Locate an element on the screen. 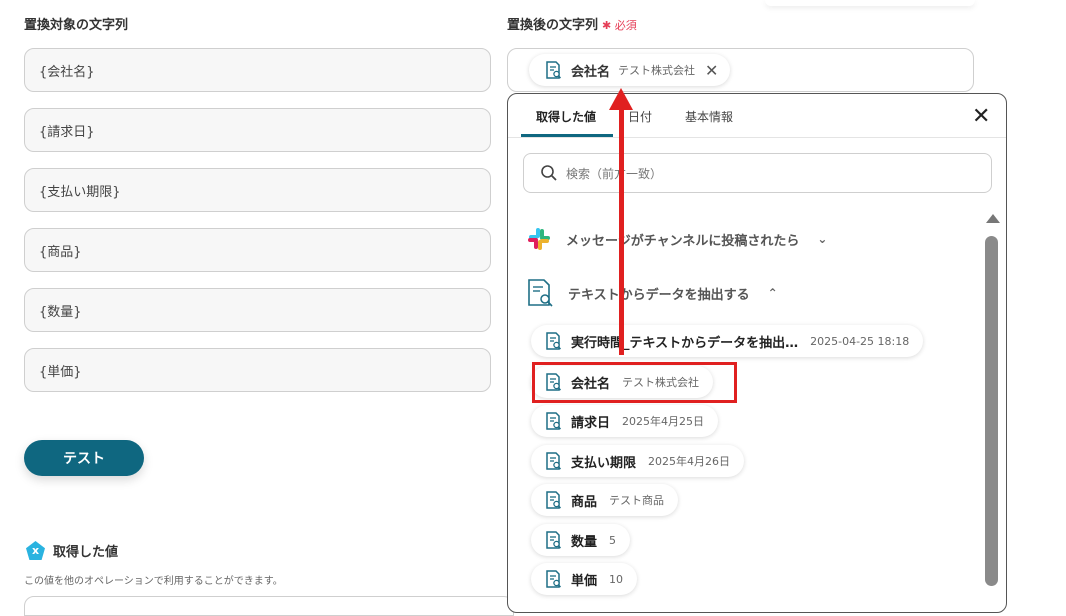 The width and height of the screenshot is (1066, 616). group-label: メッセージがチャンネルに投稿されたら is located at coordinates (683, 241).